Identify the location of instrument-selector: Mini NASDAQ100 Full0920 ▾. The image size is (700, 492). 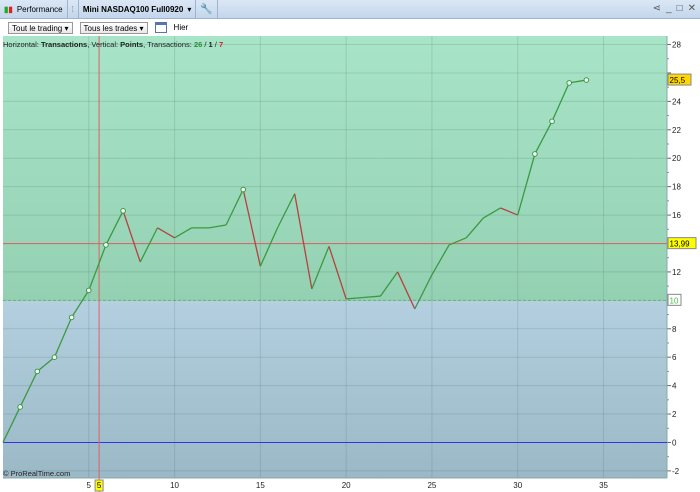
(138, 9).